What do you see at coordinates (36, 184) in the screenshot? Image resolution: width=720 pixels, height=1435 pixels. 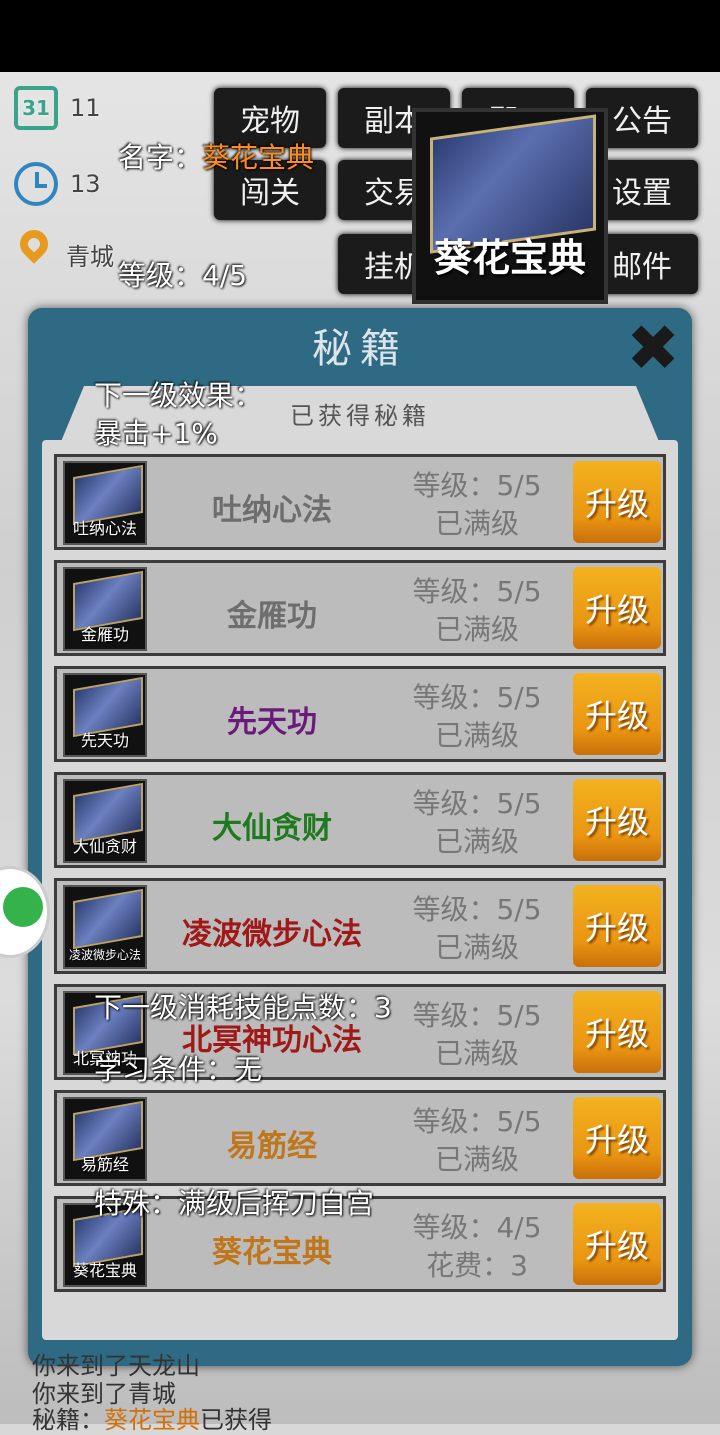 I see `alarm-clock-icon` at bounding box center [36, 184].